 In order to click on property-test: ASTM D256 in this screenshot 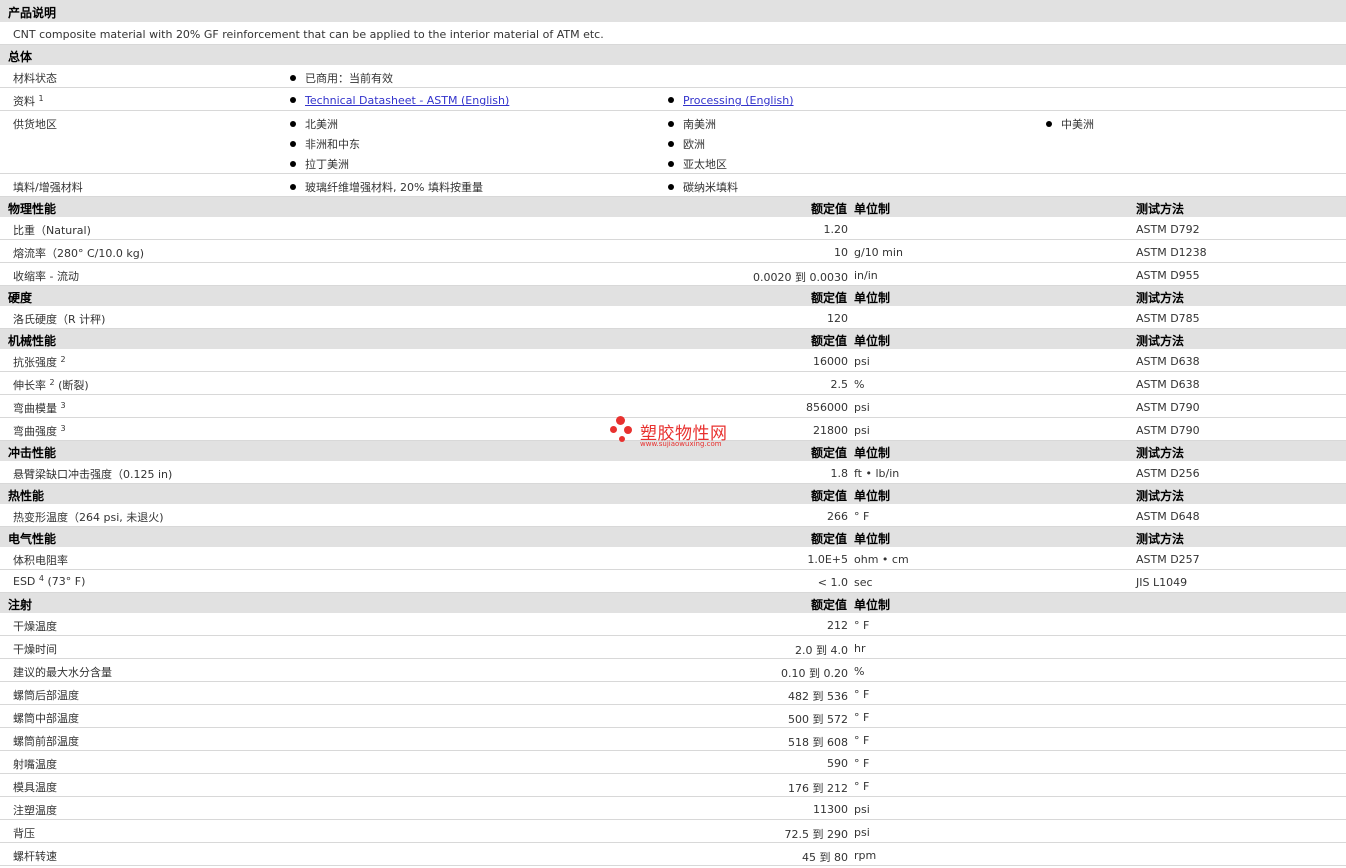, I will do `click(1168, 473)`.